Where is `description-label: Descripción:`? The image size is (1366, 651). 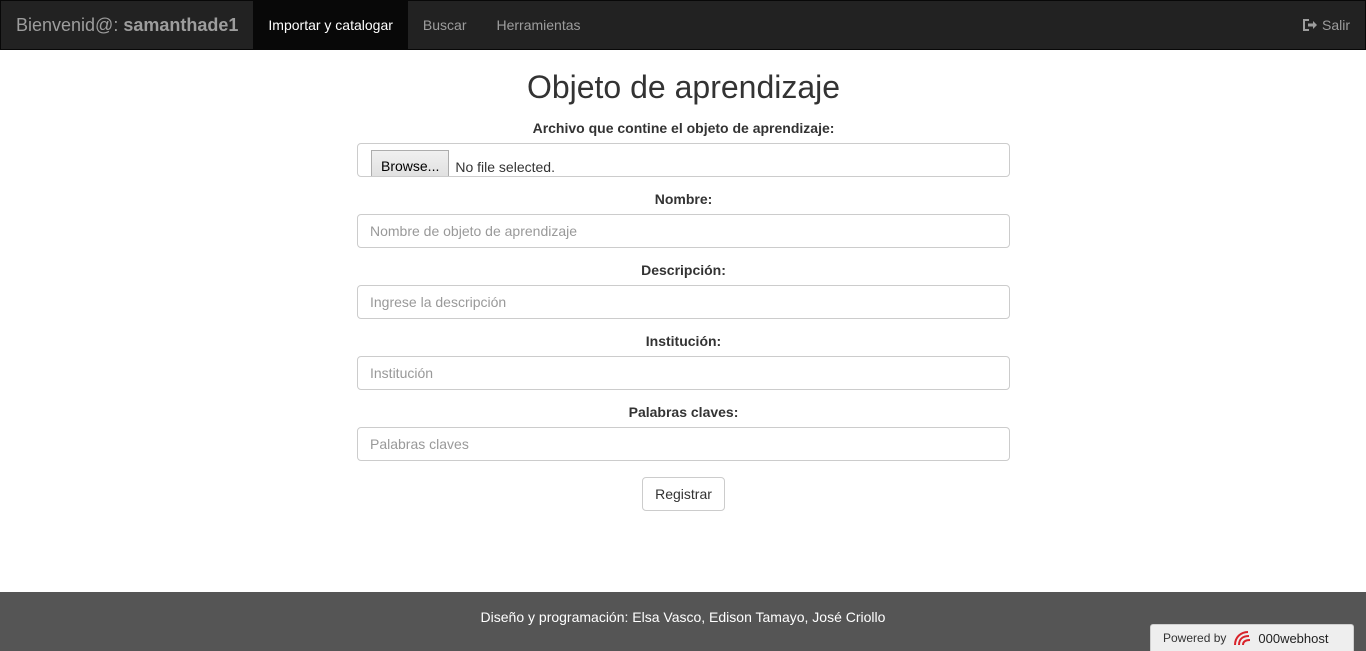 description-label: Descripción: is located at coordinates (683, 270).